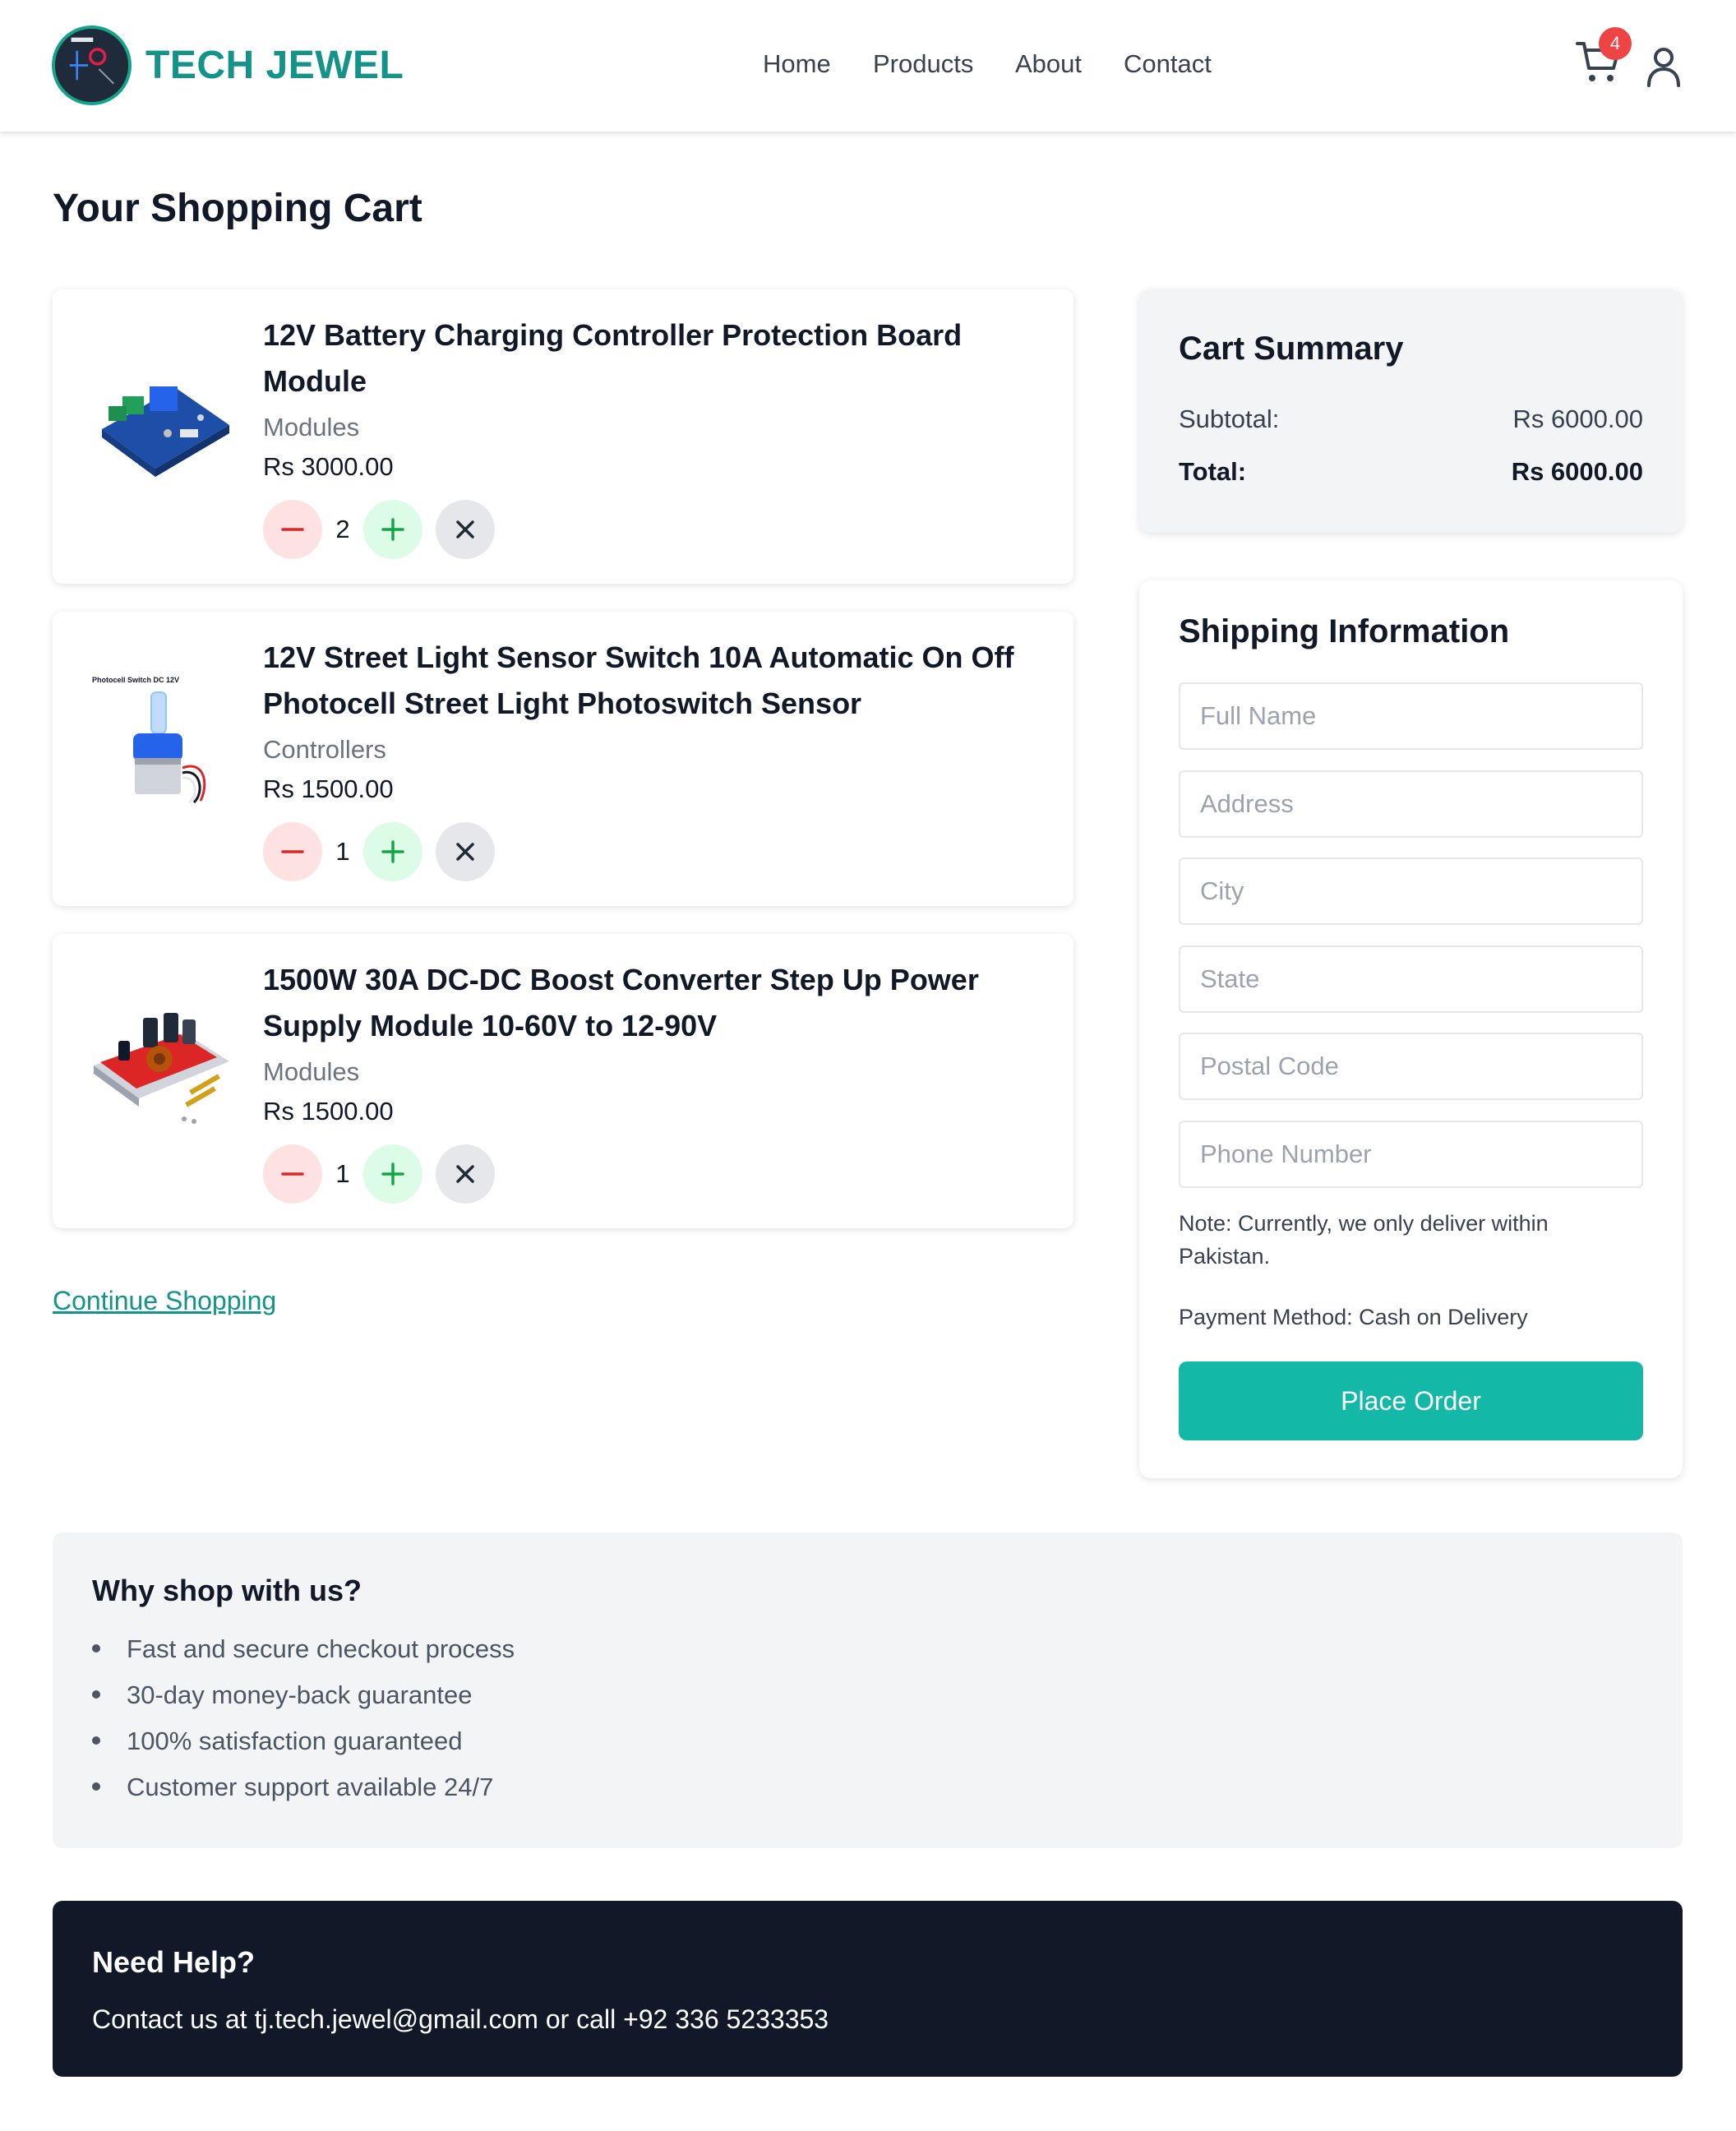 The height and width of the screenshot is (2131, 1736). Describe the element at coordinates (304, 1649) in the screenshot. I see `list-item: Fast and secure checkout process` at that location.